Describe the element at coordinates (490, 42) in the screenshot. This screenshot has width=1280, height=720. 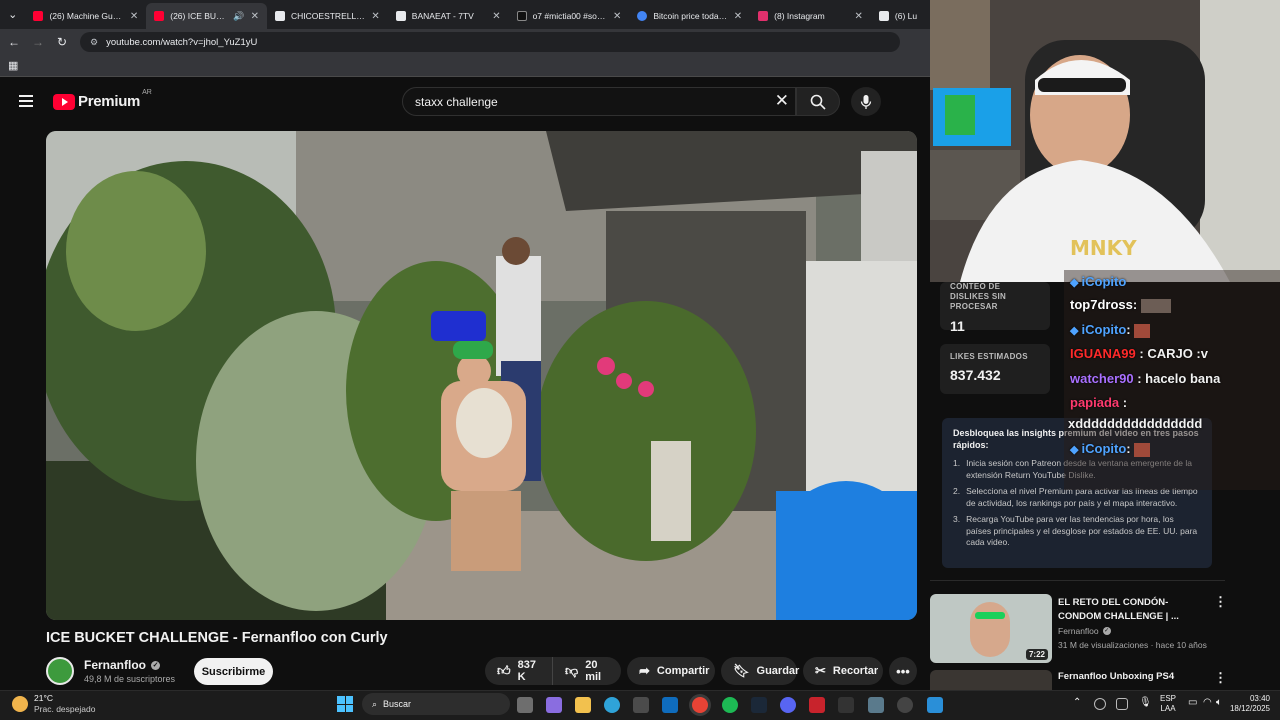
I see `address-bar: ⚙ youtube.com/watch?v=jhol_YuZ1yU` at that location.